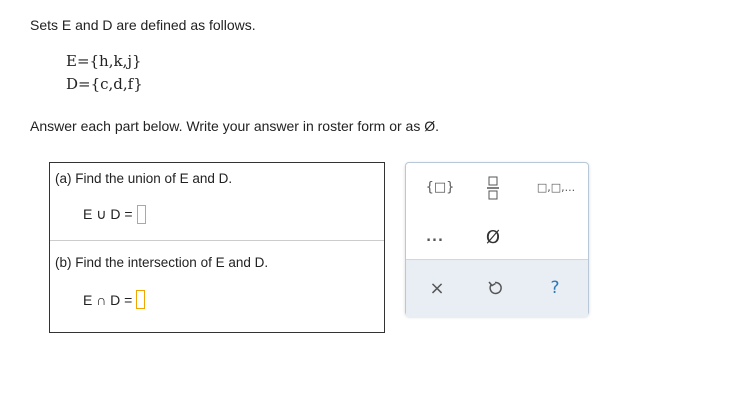  Describe the element at coordinates (217, 240) in the screenshot. I see `part-divider` at that location.